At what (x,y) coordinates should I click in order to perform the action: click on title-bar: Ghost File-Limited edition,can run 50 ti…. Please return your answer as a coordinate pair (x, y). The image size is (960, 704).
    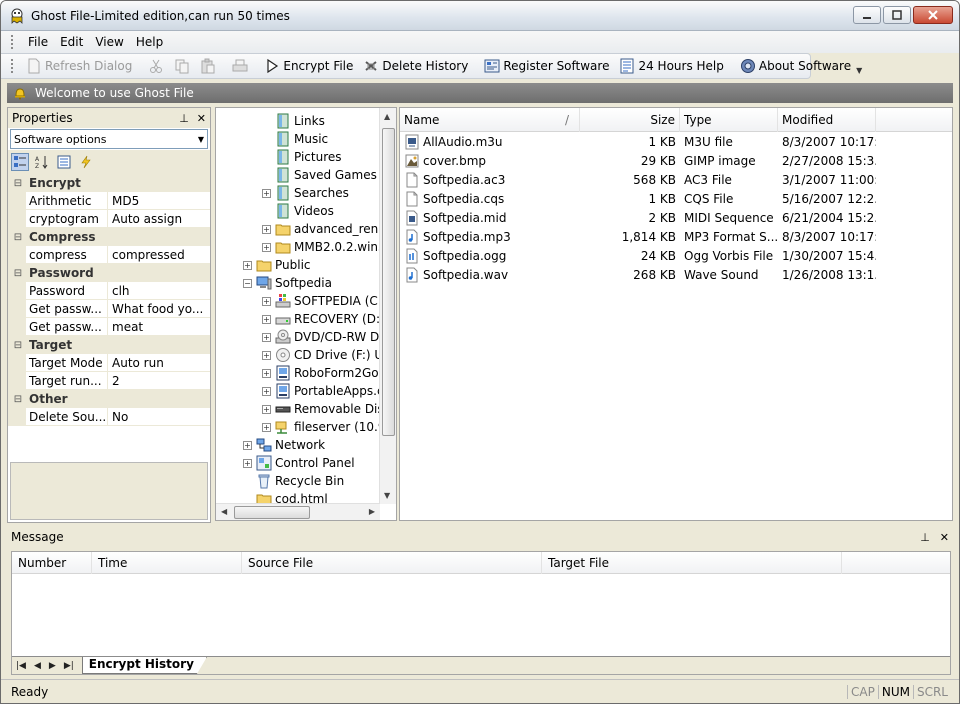
    Looking at the image, I should click on (480, 16).